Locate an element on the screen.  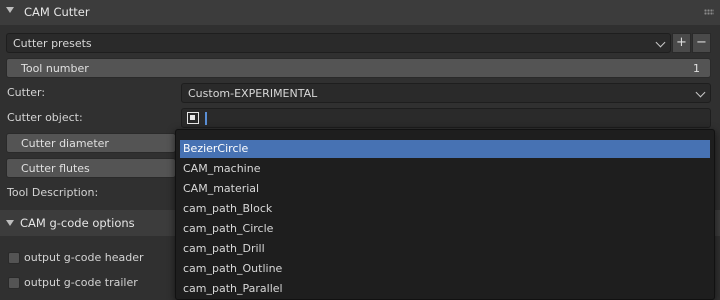
add-preset-button: + is located at coordinates (681, 43).